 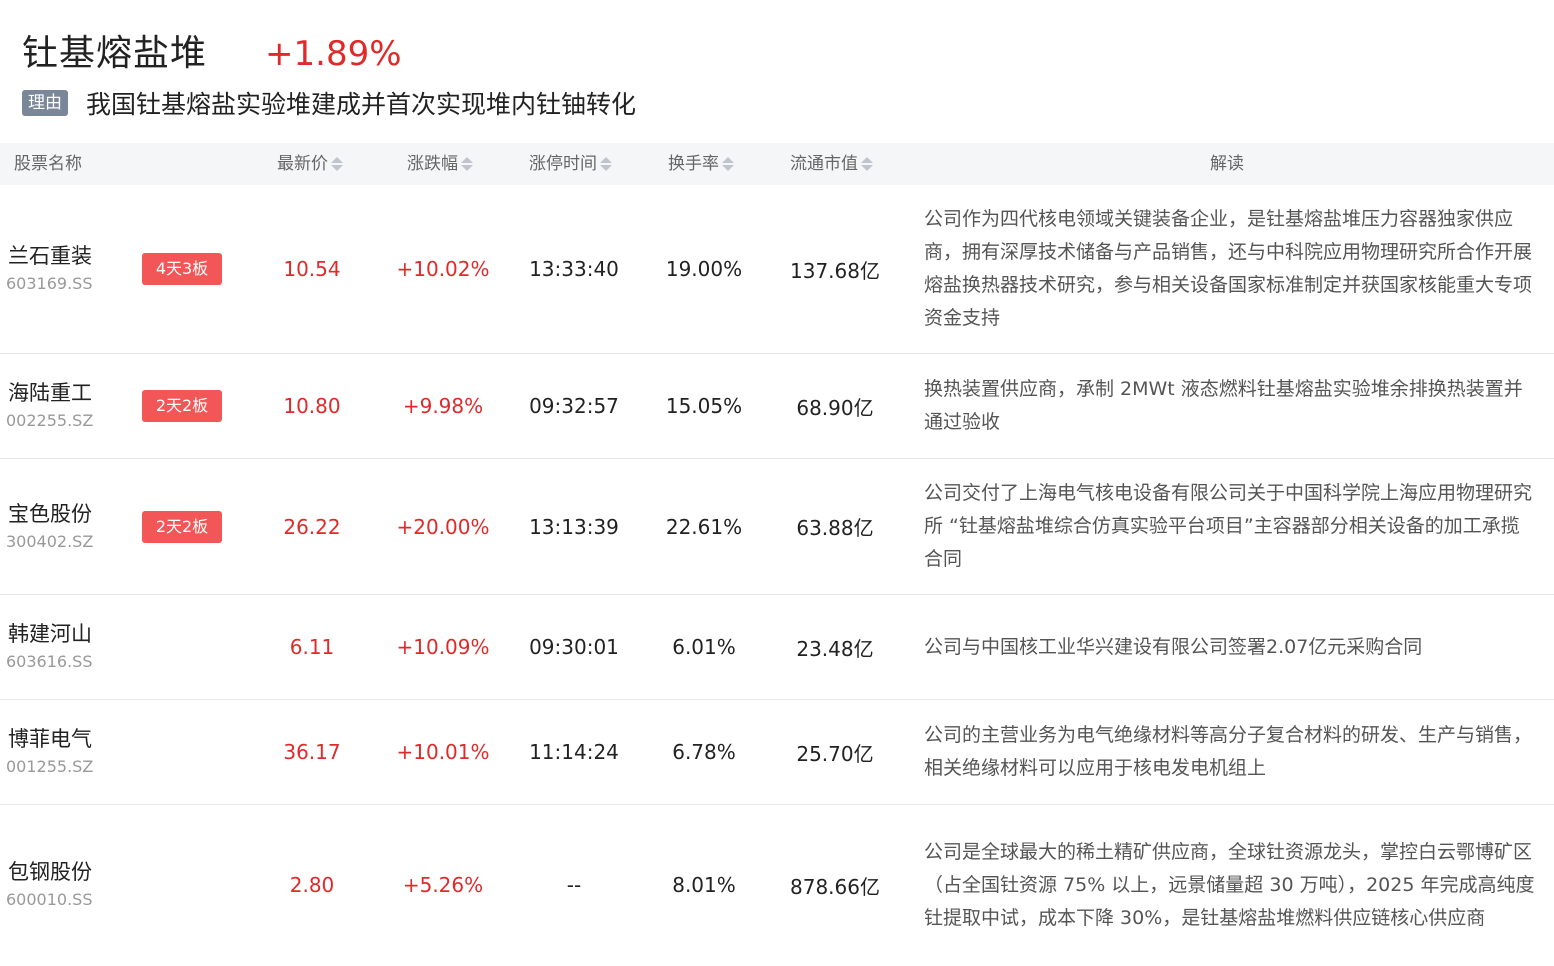 What do you see at coordinates (333, 54) in the screenshot?
I see `theme-change-percent: +1.89%` at bounding box center [333, 54].